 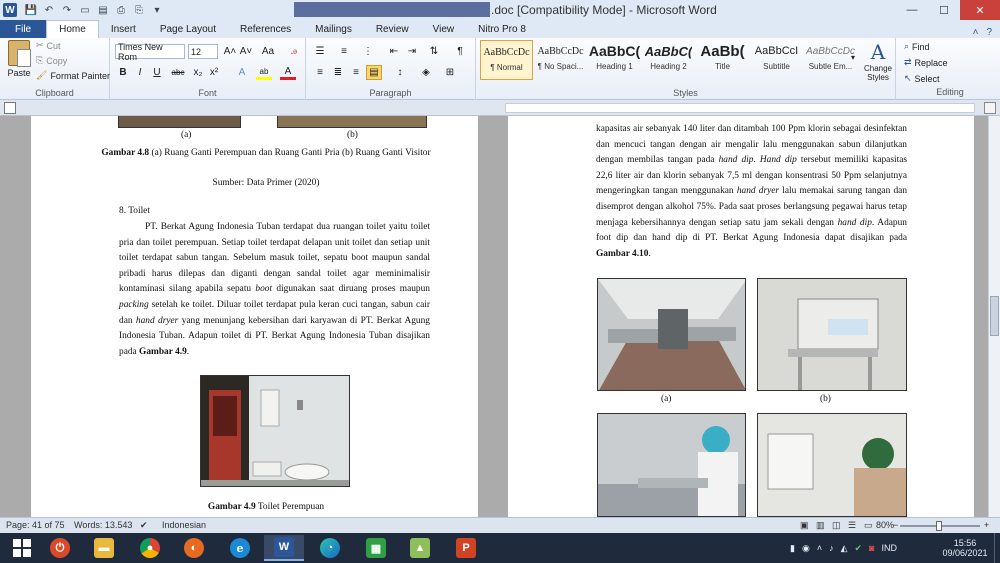 I want to click on zoom-slider-knob, so click(x=939, y=526).